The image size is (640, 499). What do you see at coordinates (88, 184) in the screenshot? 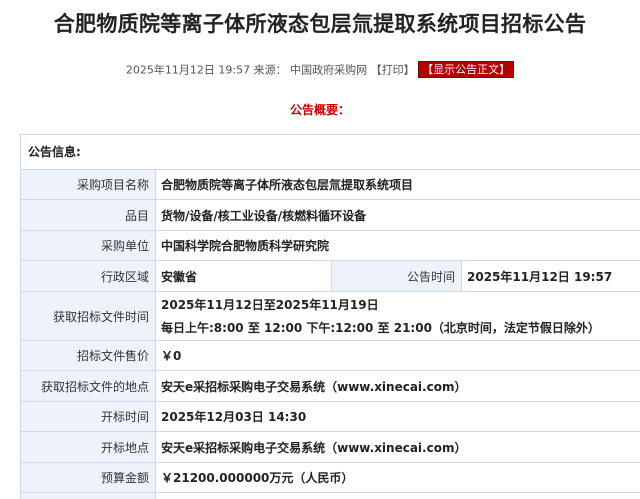
I see `project-name-label: 采购项目名称` at bounding box center [88, 184].